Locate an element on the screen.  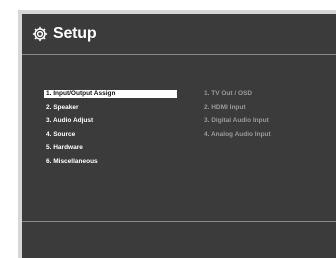
page-title: Setup is located at coordinates (75, 33).